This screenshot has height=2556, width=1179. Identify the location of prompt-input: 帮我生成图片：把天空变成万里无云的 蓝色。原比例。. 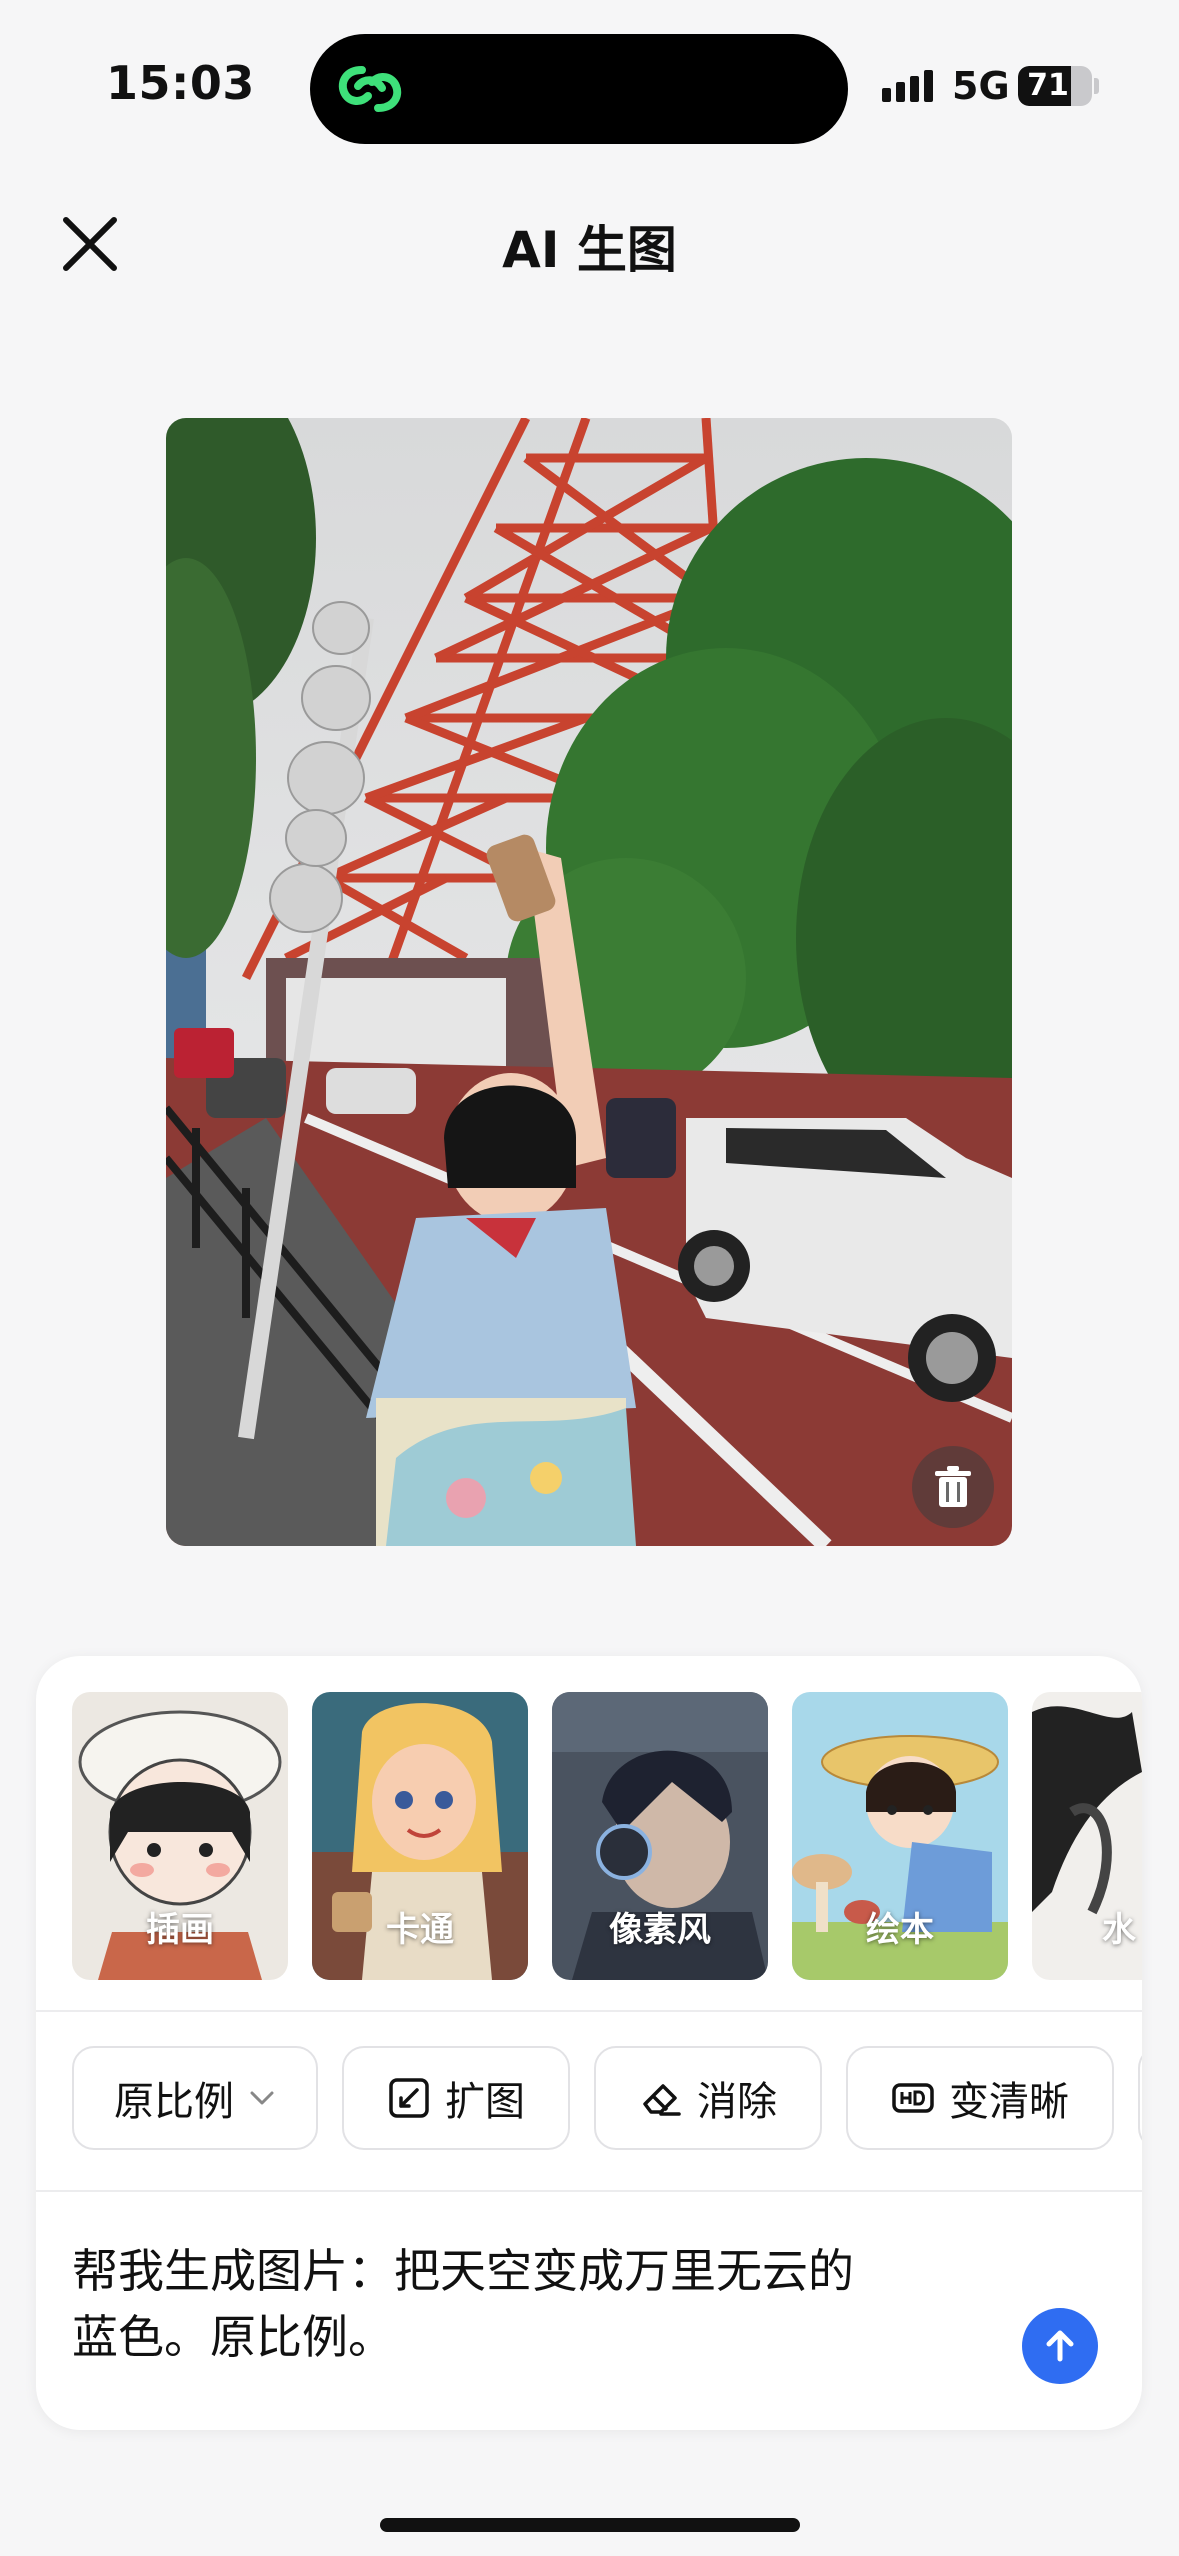
(522, 2304).